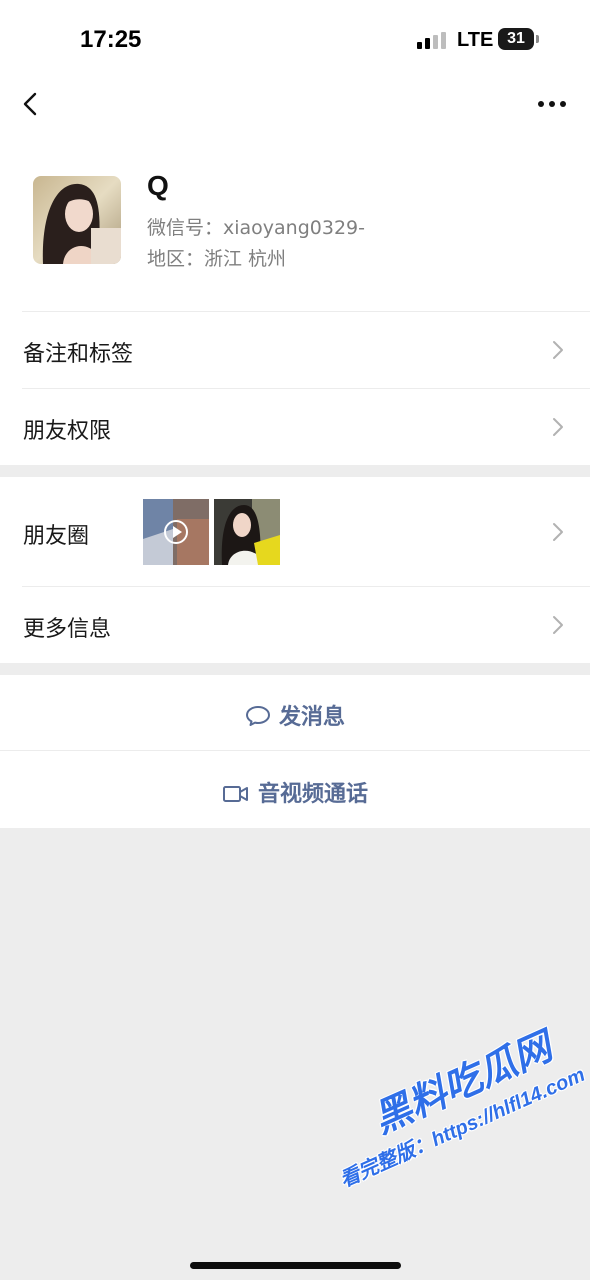  What do you see at coordinates (256, 228) in the screenshot?
I see `wechat-id: 微信号：xiaoyang0329-` at bounding box center [256, 228].